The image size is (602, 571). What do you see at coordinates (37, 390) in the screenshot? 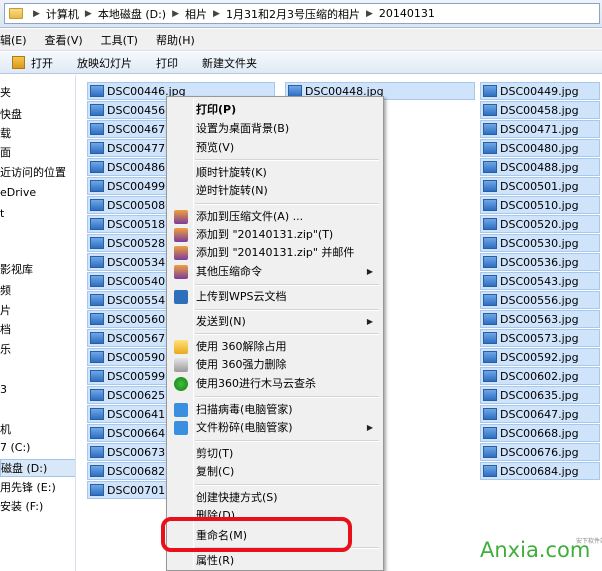
I see `nav-item: 3` at bounding box center [37, 390].